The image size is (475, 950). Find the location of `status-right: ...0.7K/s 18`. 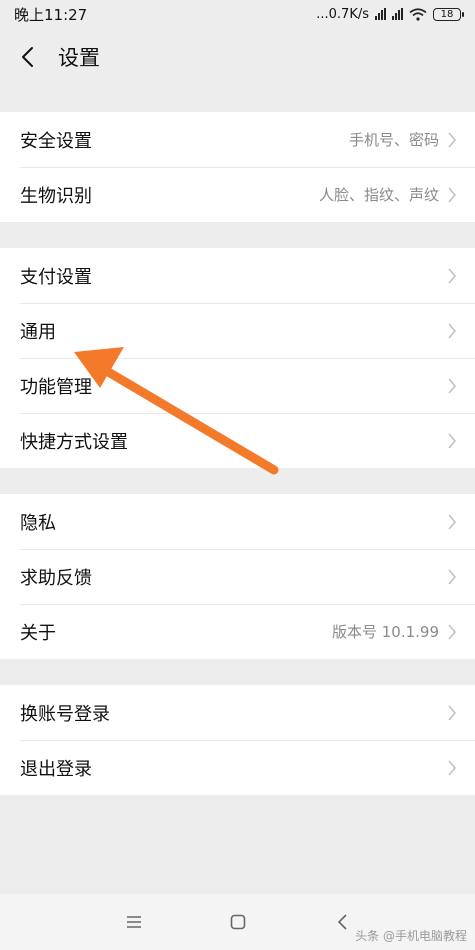

status-right: ...0.7K/s 18 is located at coordinates (390, 14).